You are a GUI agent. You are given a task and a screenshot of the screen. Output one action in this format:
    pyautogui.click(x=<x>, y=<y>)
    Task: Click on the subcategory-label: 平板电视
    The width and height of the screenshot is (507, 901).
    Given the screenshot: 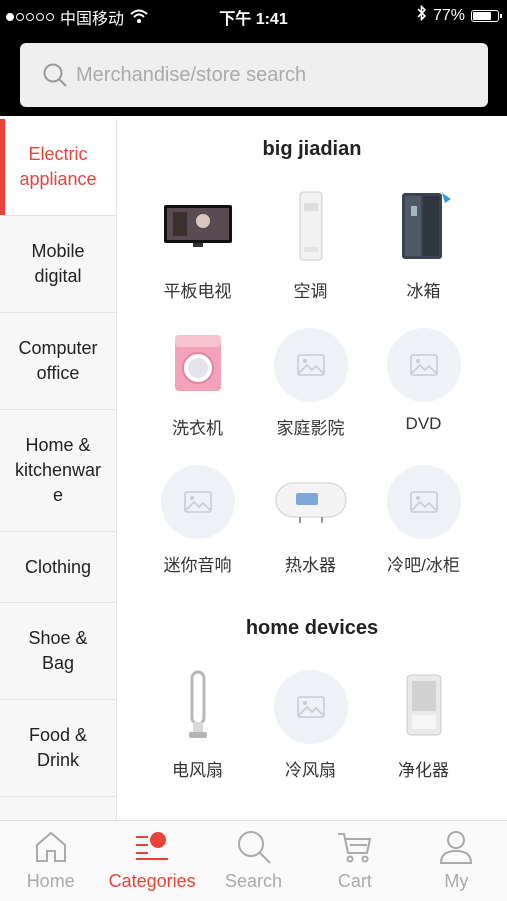 What is the action you would take?
    pyautogui.click(x=197, y=291)
    